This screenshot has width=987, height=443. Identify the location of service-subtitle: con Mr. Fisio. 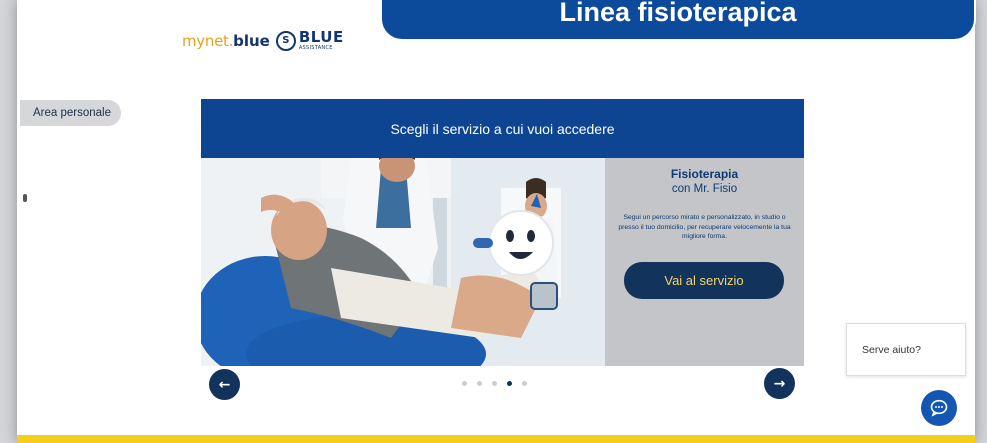
(704, 189).